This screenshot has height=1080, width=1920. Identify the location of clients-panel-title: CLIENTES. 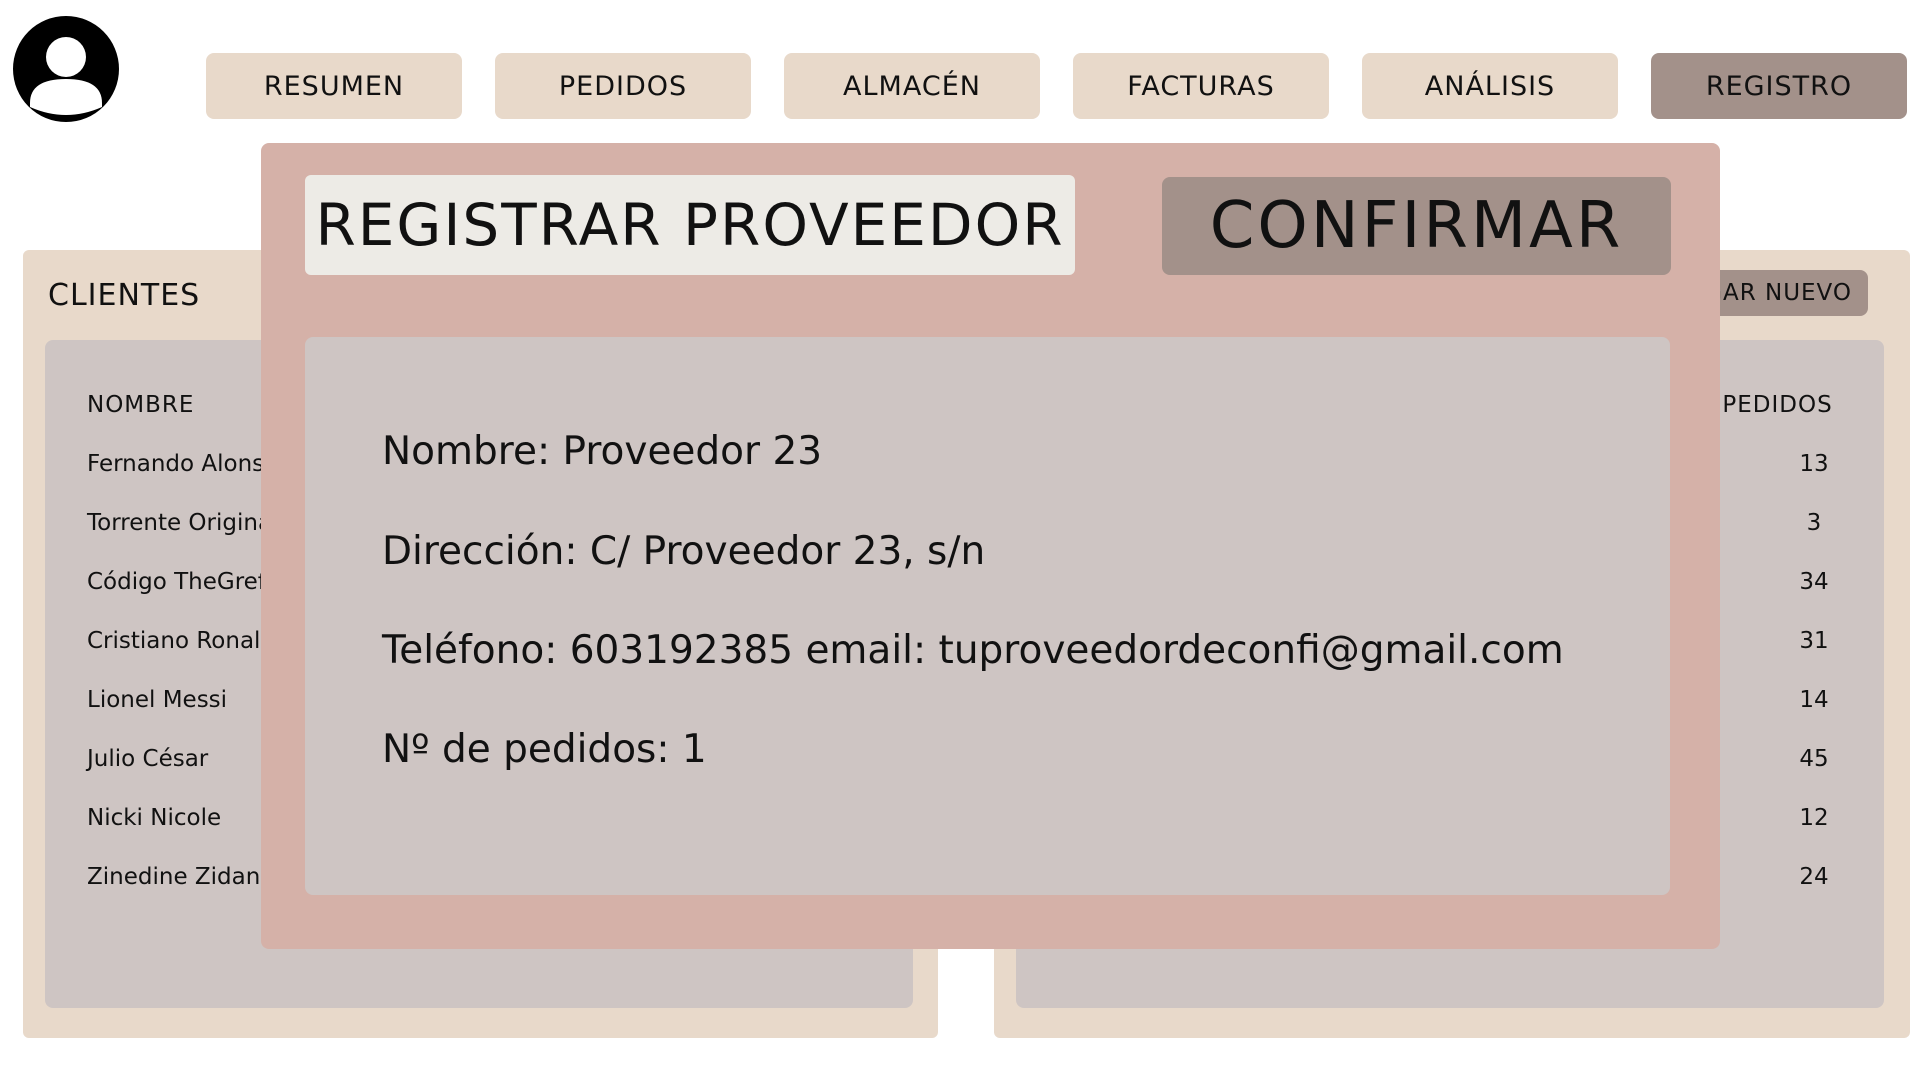
(124, 295).